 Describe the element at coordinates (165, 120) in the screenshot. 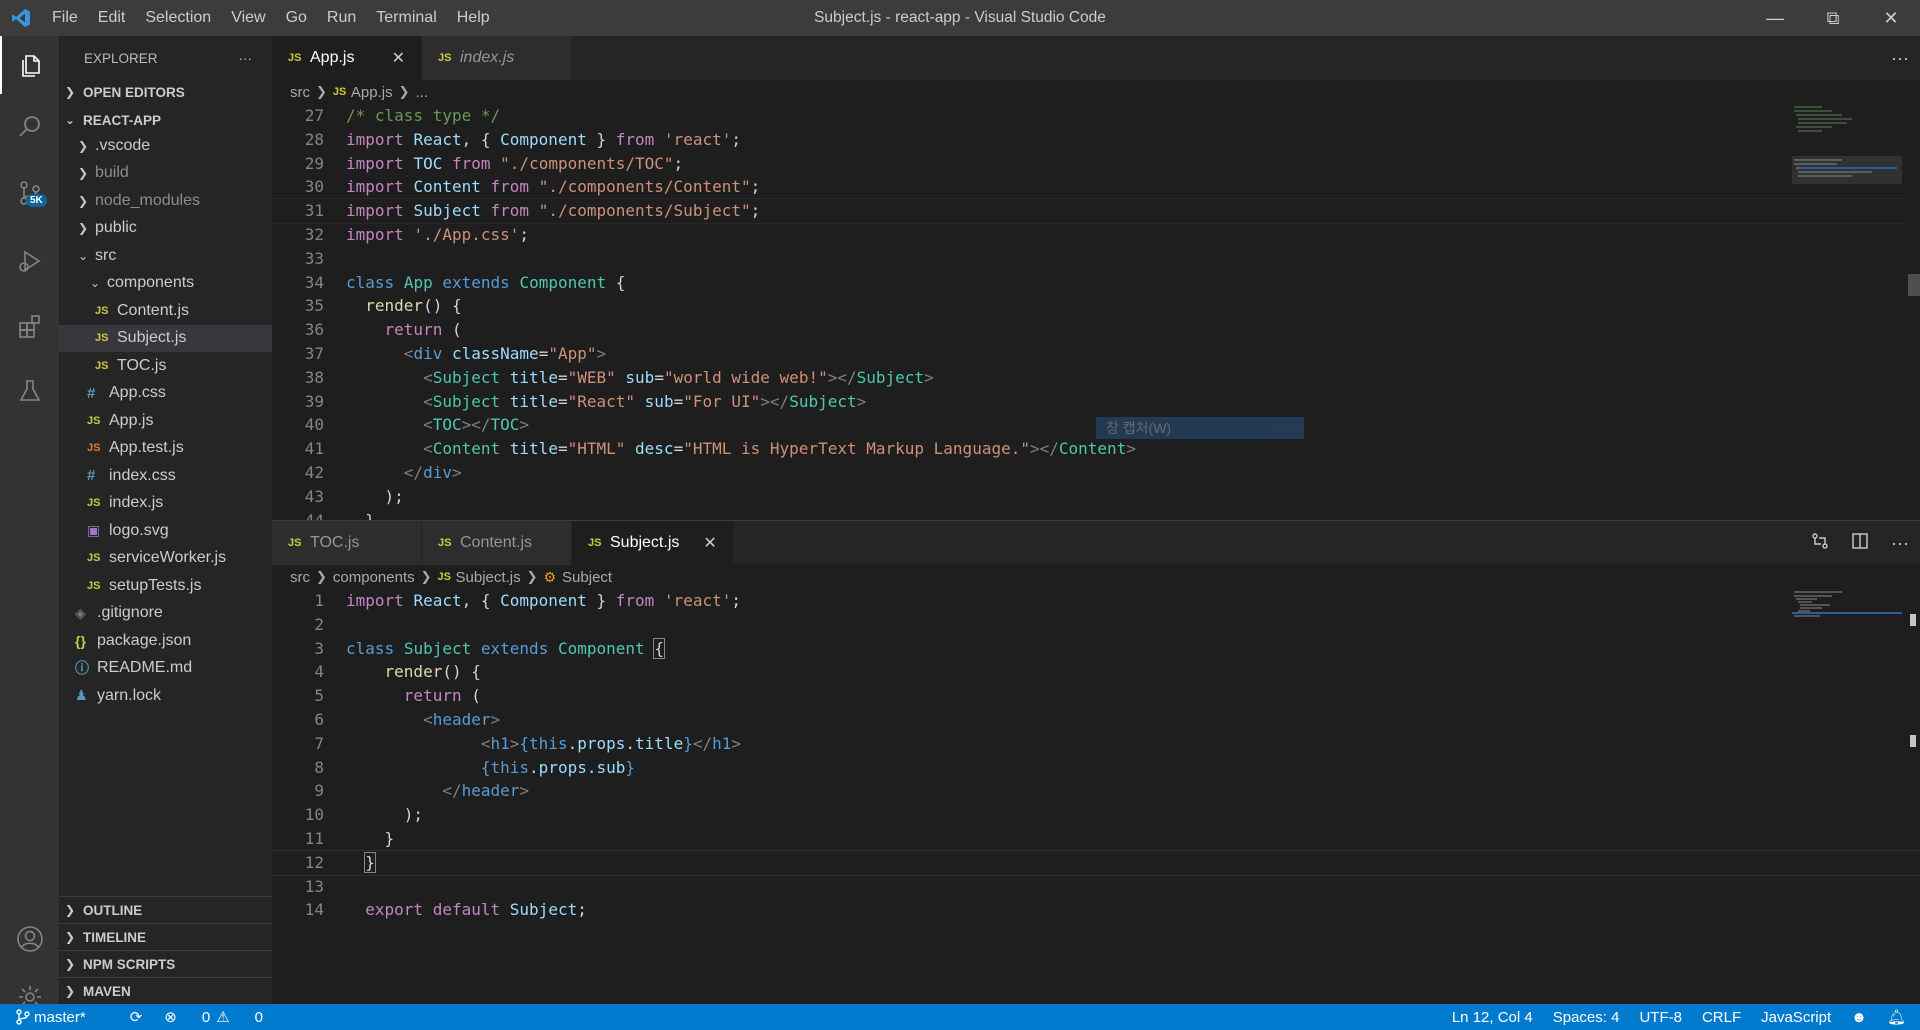

I see `project-section: ⌄ REACT-APP` at that location.